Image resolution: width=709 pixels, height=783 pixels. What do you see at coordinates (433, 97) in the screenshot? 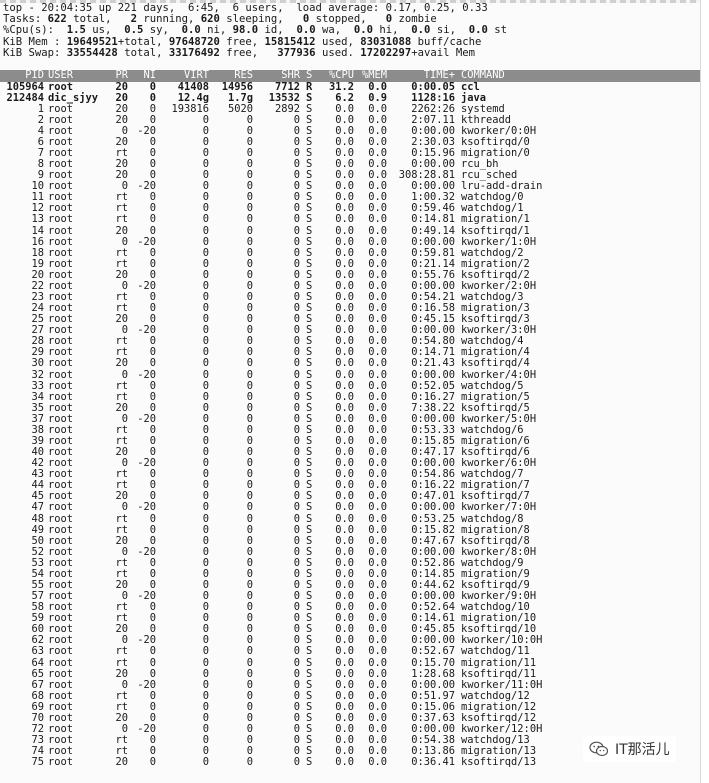
I see `cell-time: 1128:16` at bounding box center [433, 97].